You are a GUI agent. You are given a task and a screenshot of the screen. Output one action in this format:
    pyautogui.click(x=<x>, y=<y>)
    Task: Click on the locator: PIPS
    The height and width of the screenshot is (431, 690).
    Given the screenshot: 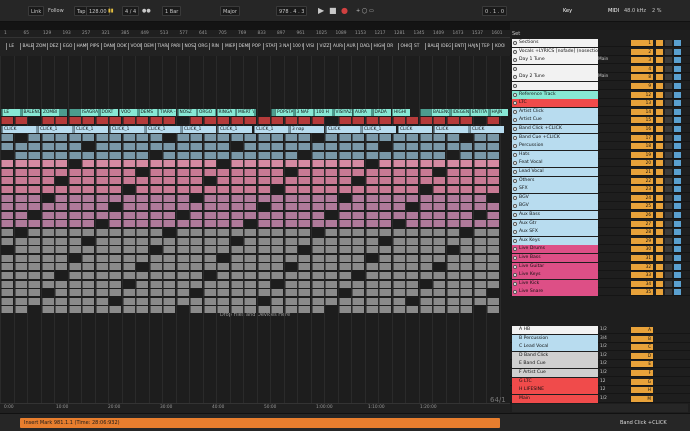 What is the action you would take?
    pyautogui.click(x=93, y=46)
    